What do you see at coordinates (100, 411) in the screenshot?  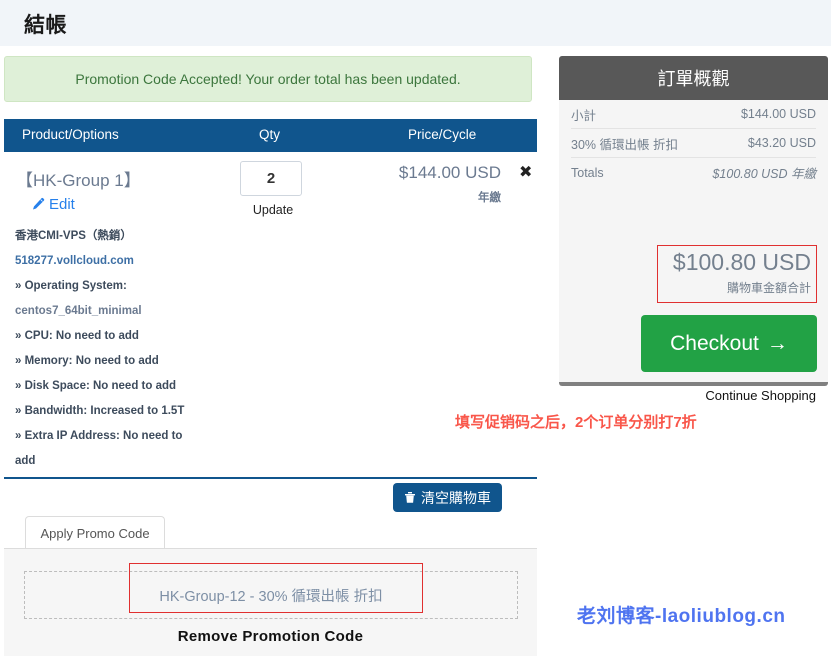 I see `spec-line-5: » Bandwidth: Increased to 1.5T` at bounding box center [100, 411].